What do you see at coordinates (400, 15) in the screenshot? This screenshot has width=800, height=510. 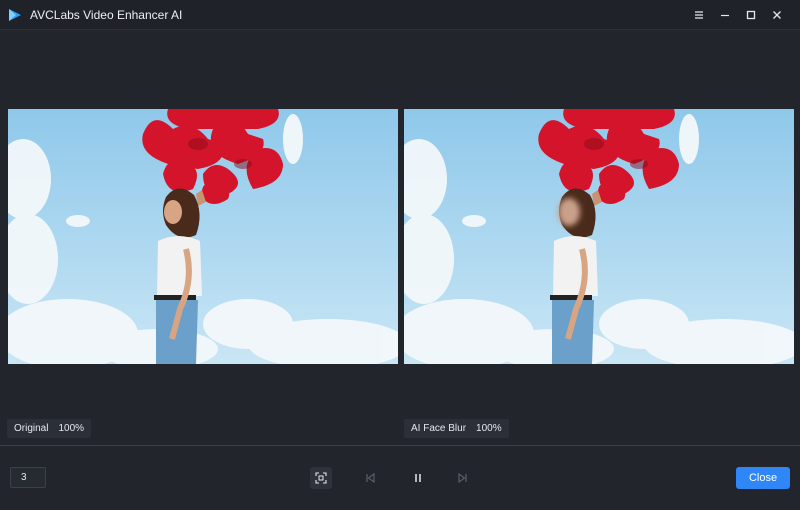 I see `title-bar: AVCLabs Video Enhancer AI` at bounding box center [400, 15].